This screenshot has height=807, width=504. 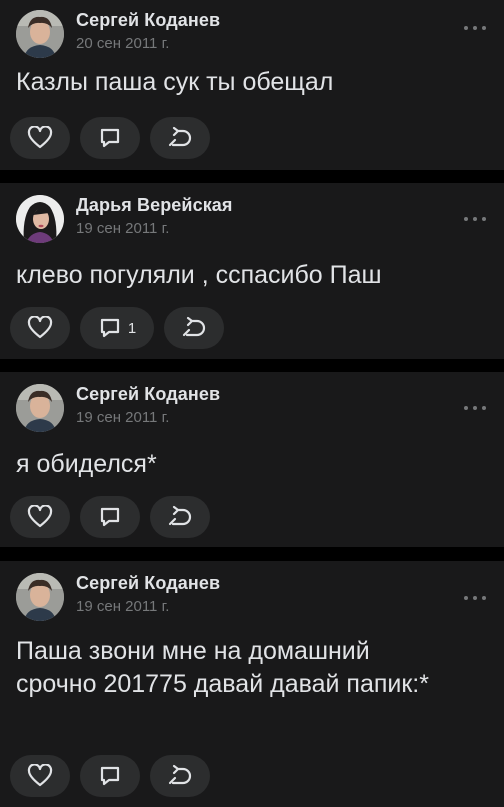 What do you see at coordinates (86, 464) in the screenshot?
I see `post-text: я обиделся*` at bounding box center [86, 464].